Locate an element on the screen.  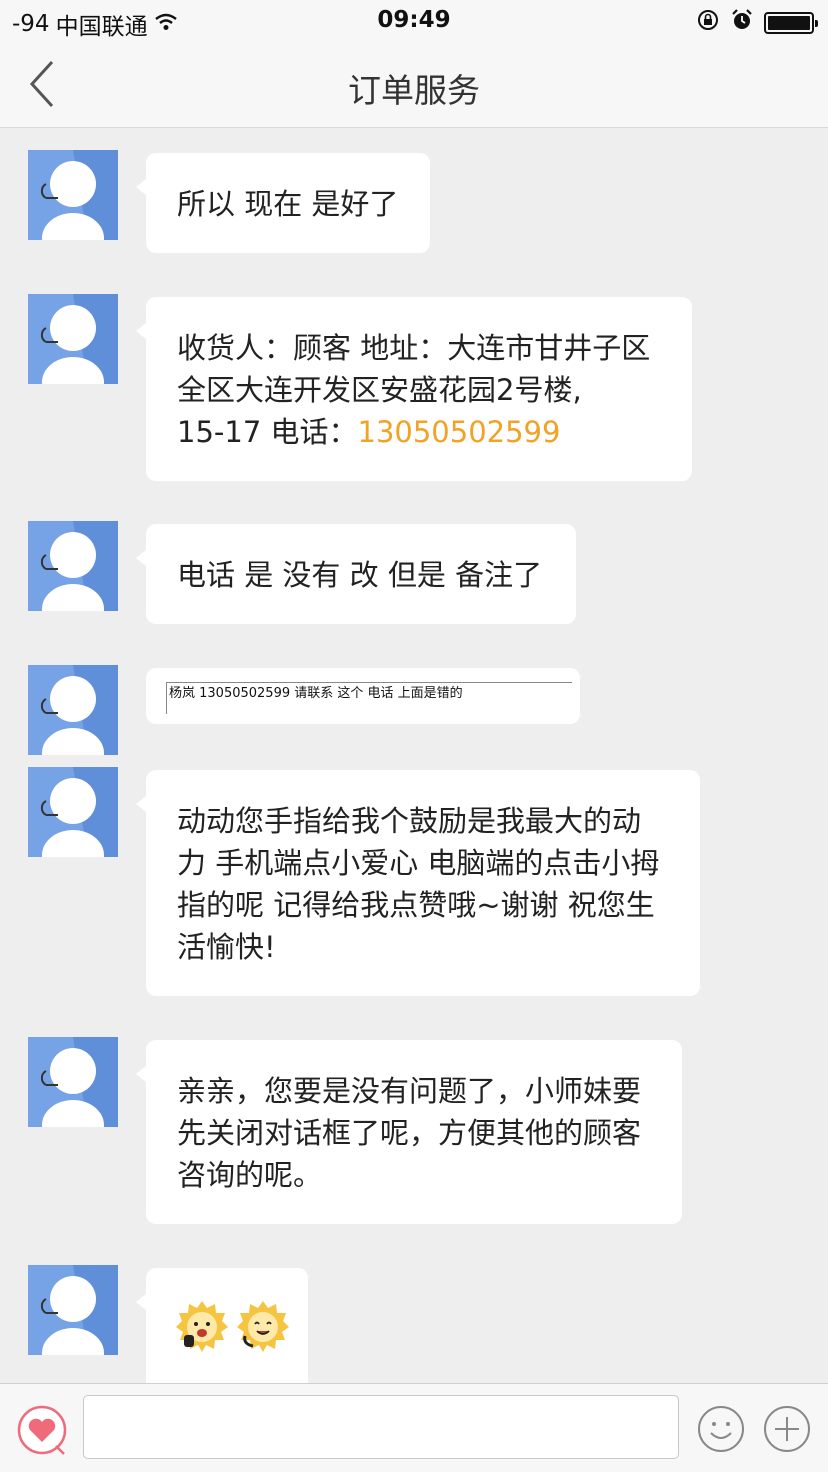
input-bar is located at coordinates (414, 1427).